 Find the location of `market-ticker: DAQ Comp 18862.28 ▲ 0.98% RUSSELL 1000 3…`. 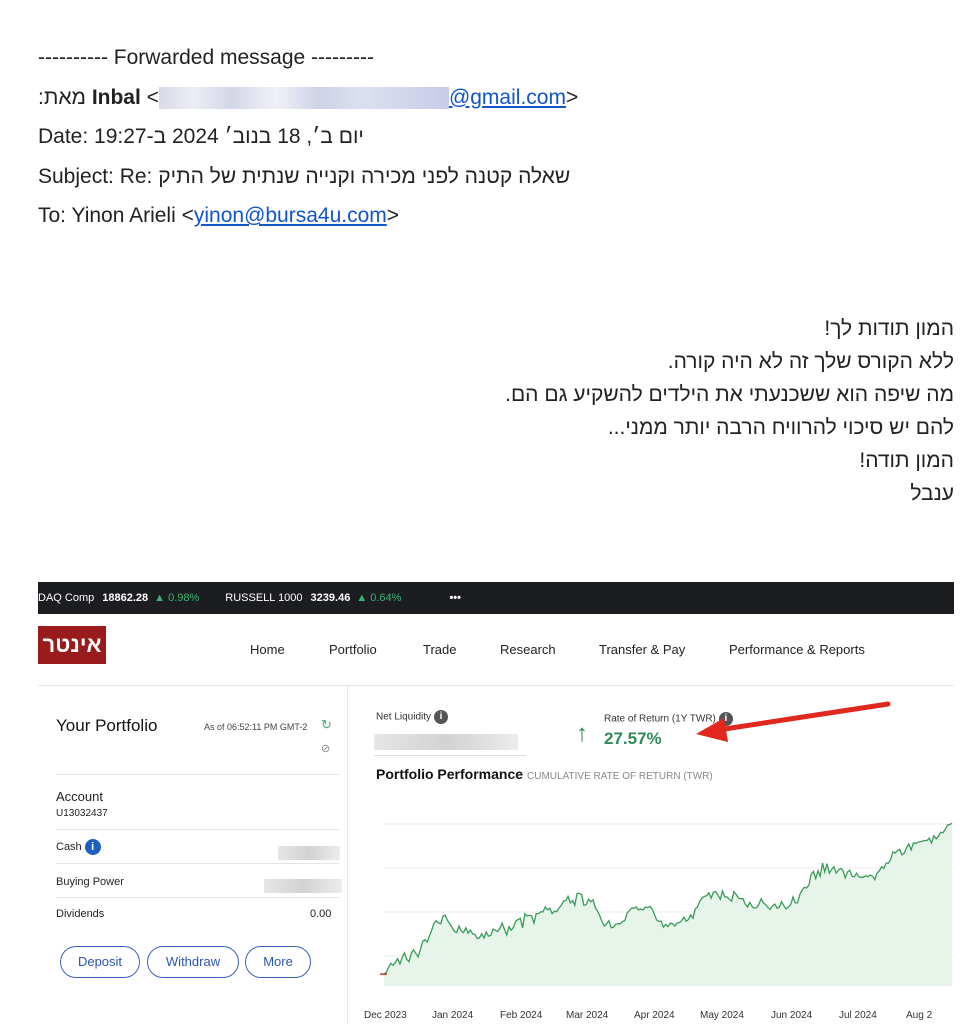

market-ticker: DAQ Comp 18862.28 ▲ 0.98% RUSSELL 1000 3… is located at coordinates (496, 598).